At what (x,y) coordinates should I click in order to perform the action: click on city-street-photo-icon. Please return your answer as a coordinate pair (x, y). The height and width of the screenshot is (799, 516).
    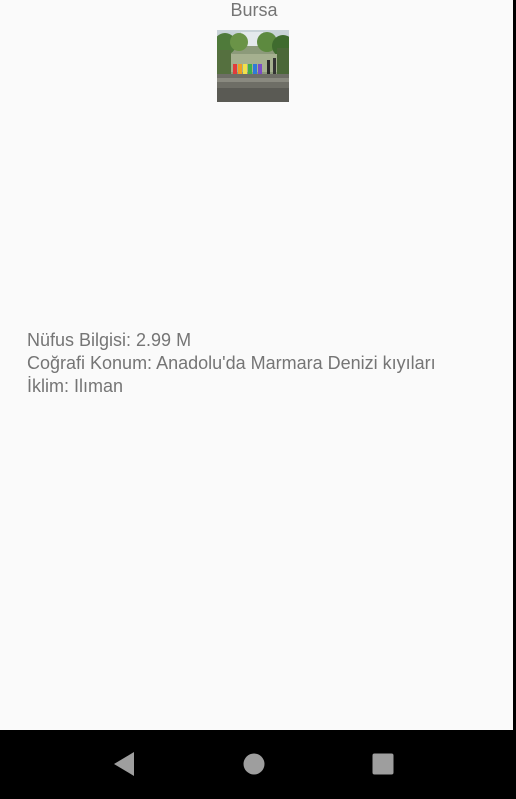
    Looking at the image, I should click on (253, 66).